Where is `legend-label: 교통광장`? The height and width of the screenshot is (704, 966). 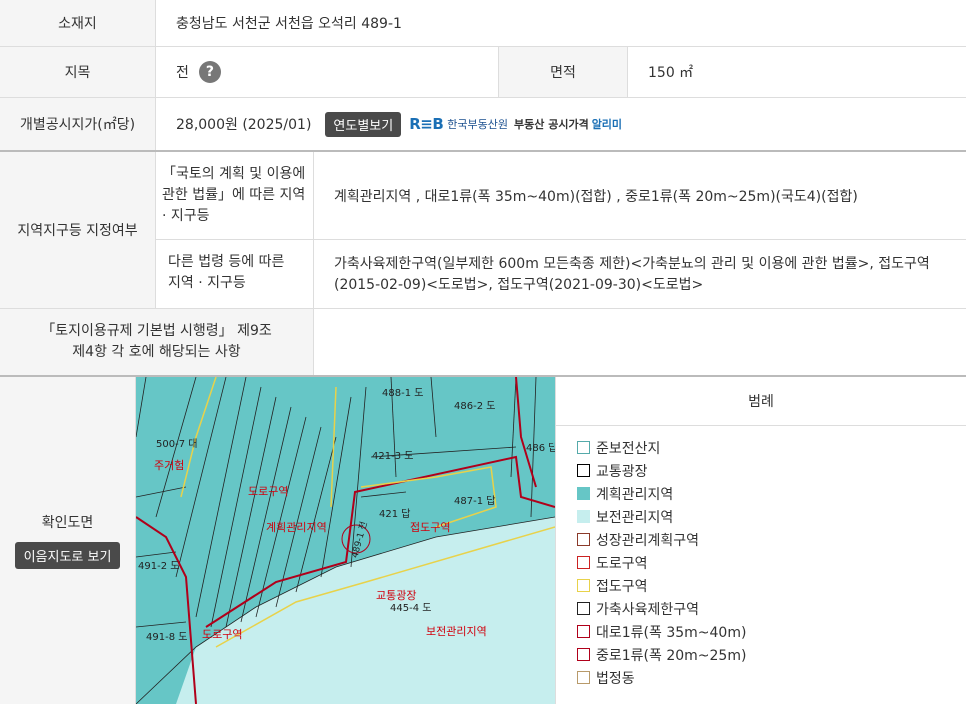 legend-label: 교통광장 is located at coordinates (622, 471).